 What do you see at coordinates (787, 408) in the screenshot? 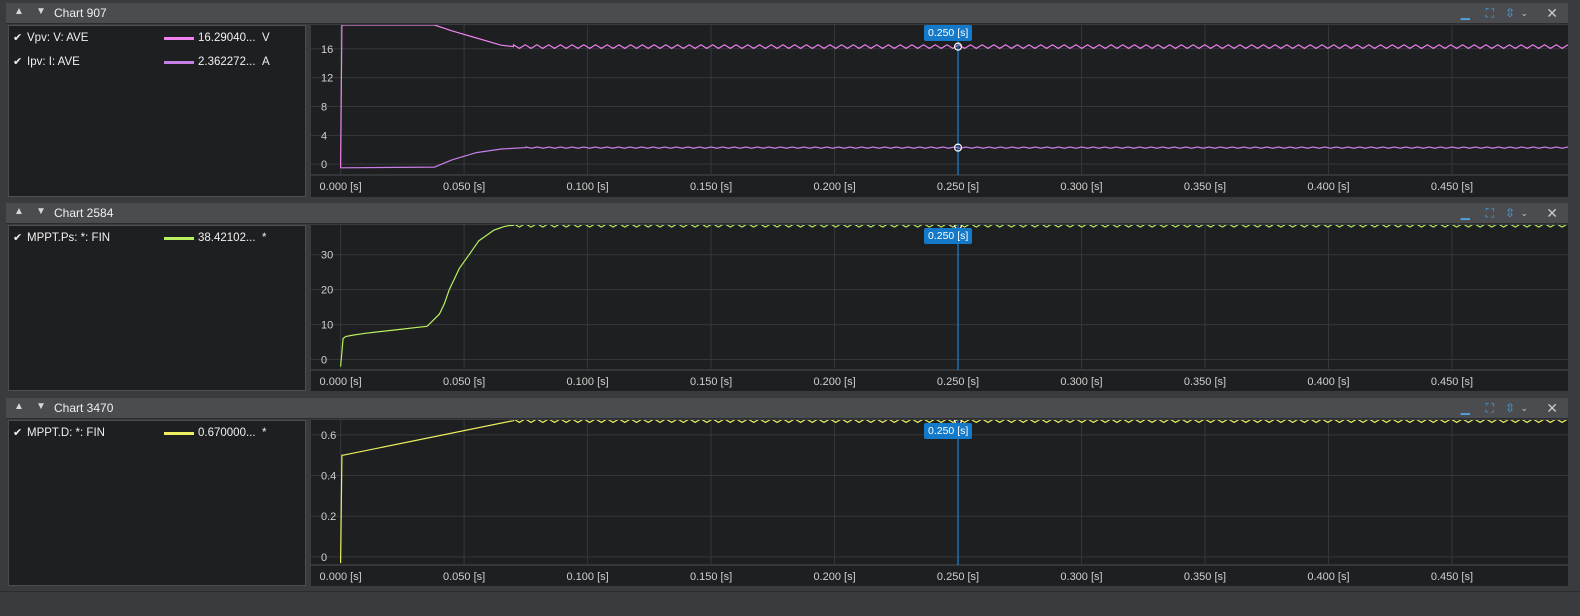
I see `panel-titlebar: ▲ ▼ Chart 3470 ▁ ⛶ ⇳ ⌄ ✕` at bounding box center [787, 408].